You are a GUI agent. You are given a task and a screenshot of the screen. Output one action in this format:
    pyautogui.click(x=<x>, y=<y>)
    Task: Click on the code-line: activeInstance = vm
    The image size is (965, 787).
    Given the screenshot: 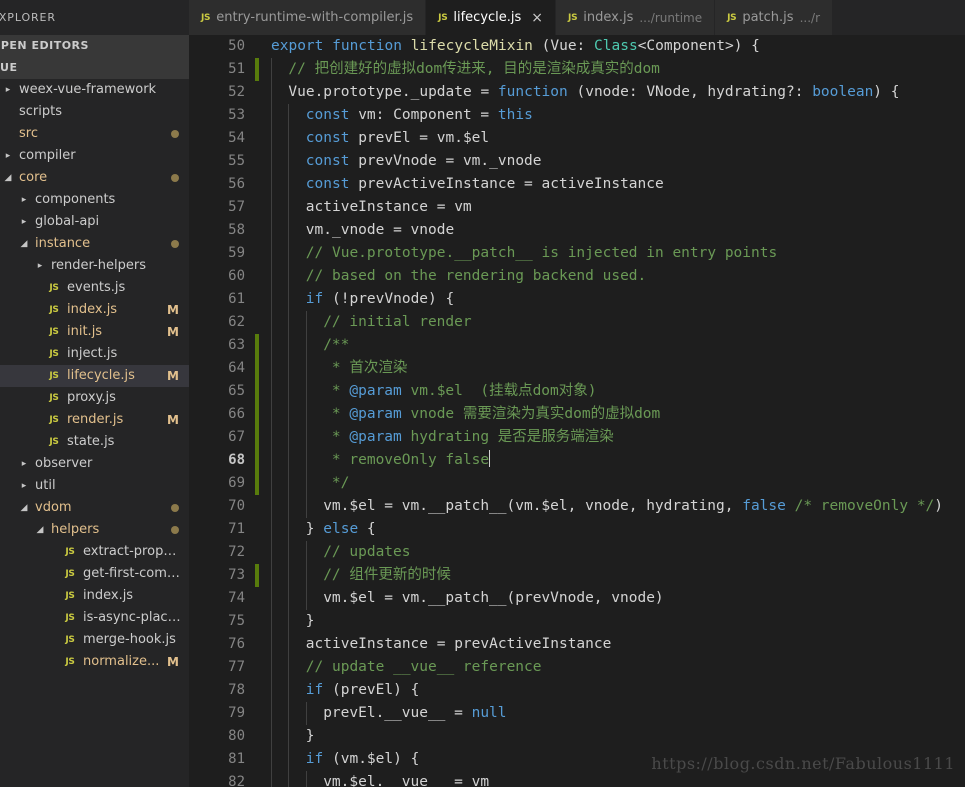 What is the action you would take?
    pyautogui.click(x=618, y=207)
    